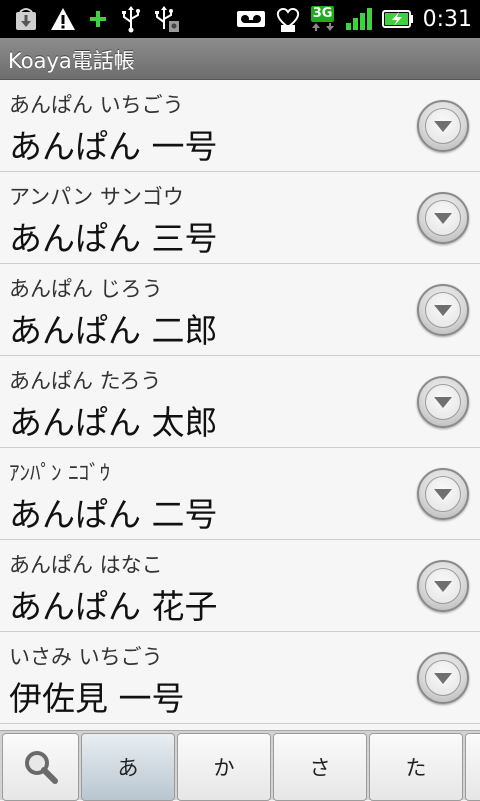  What do you see at coordinates (96, 197) in the screenshot?
I see `contact-reading: アンパン サンゴウ` at bounding box center [96, 197].